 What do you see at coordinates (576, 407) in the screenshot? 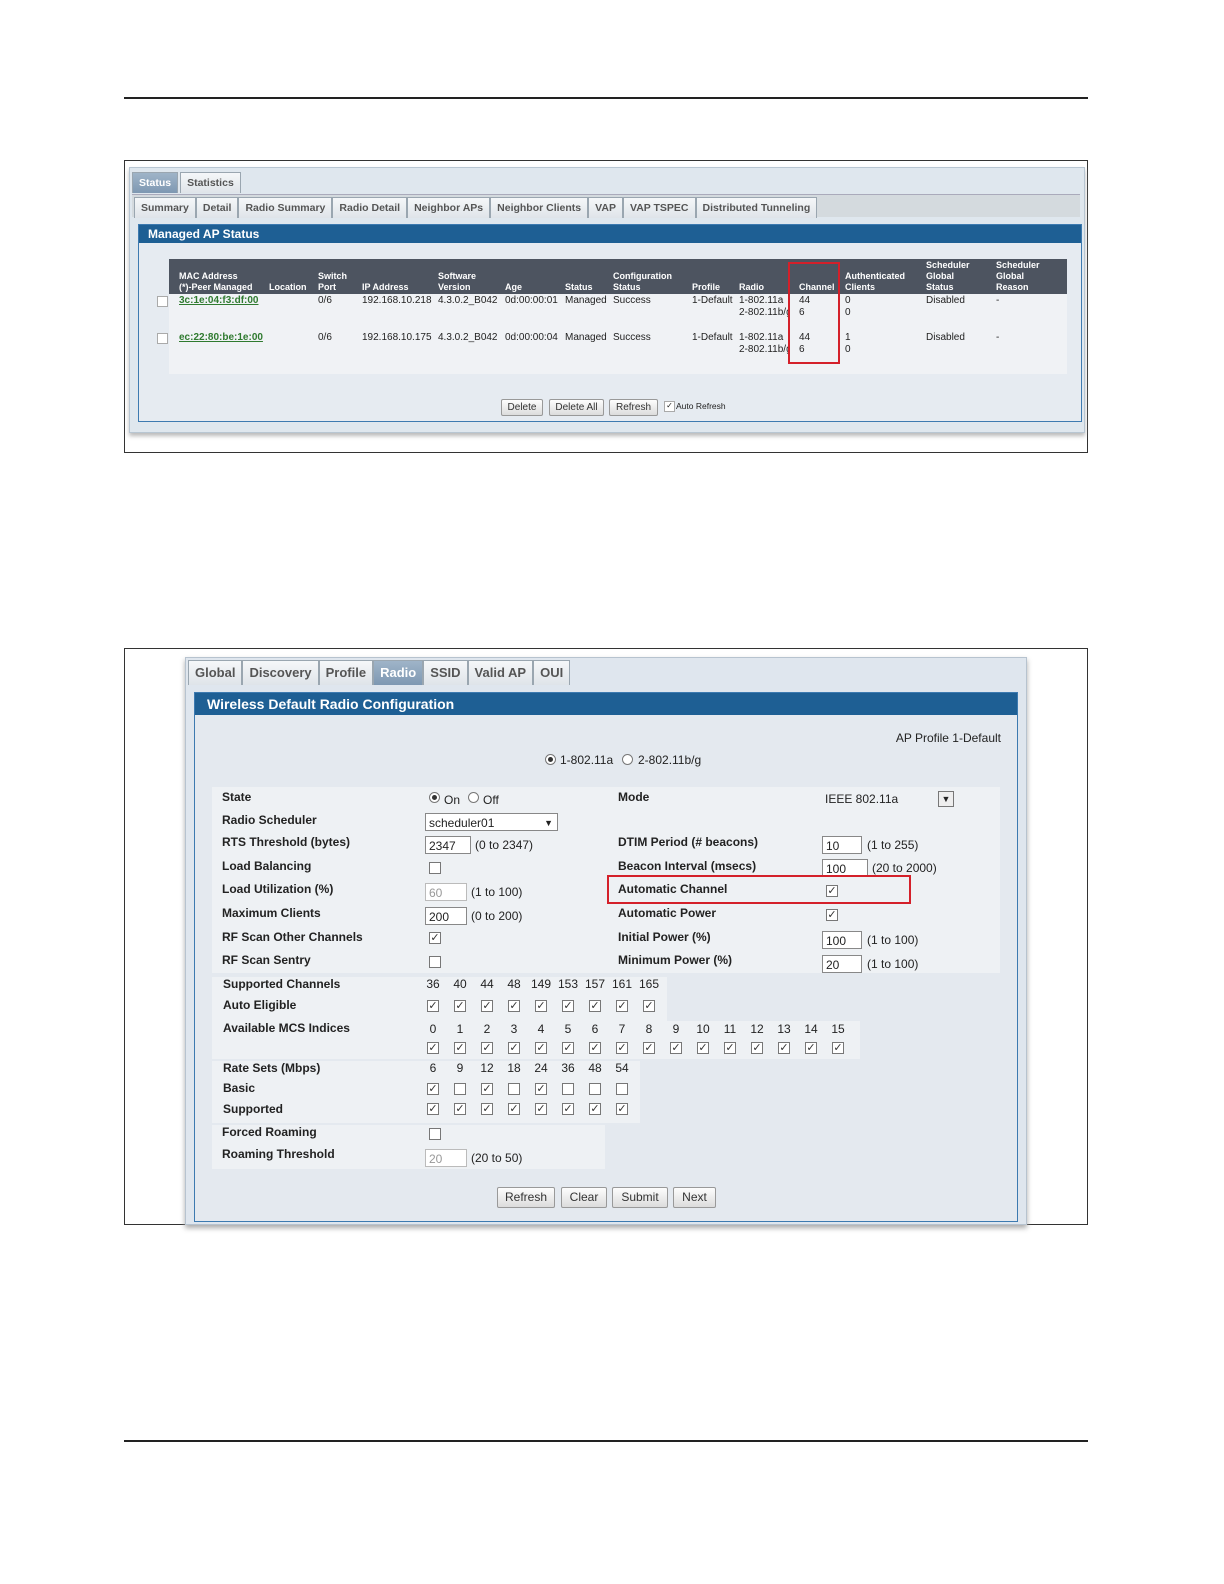
I see `delete-all-button: Delete All` at bounding box center [576, 407].